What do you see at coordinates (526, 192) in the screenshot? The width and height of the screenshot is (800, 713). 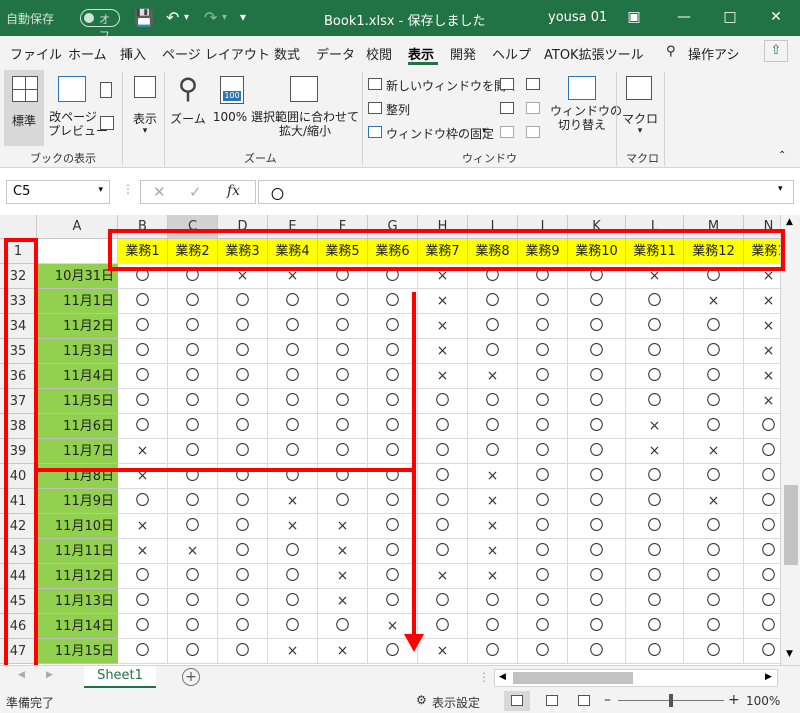 I see `formula-input: 〇` at bounding box center [526, 192].